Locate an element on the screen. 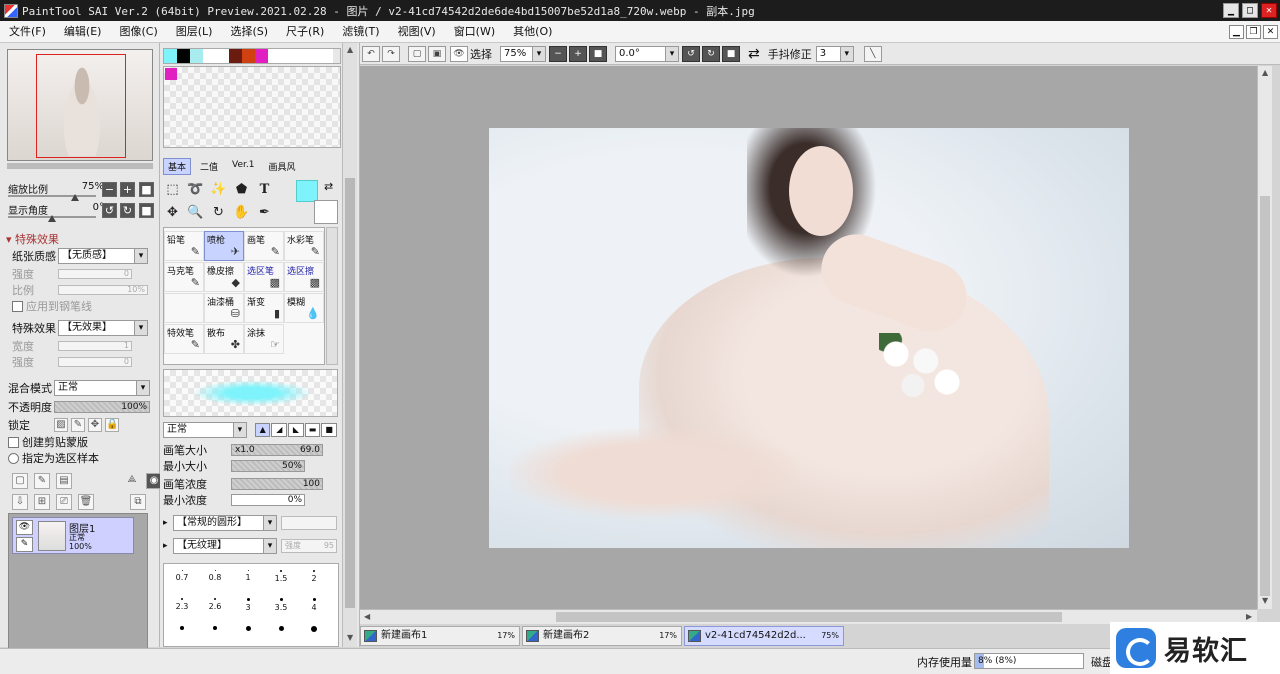 Image resolution: width=1280 pixels, height=674 pixels. lasso-icon: ➰ is located at coordinates (195, 189).